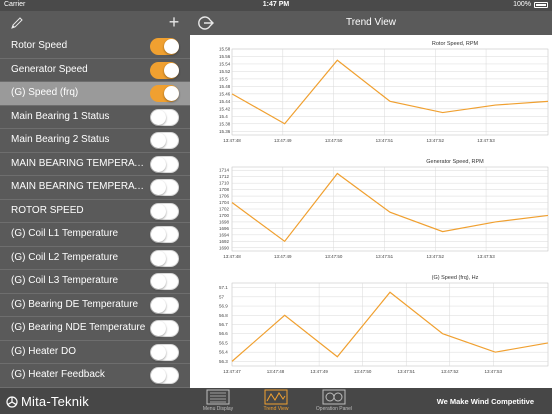  I want to click on nav-trend-view: Trend View, so click(276, 401).